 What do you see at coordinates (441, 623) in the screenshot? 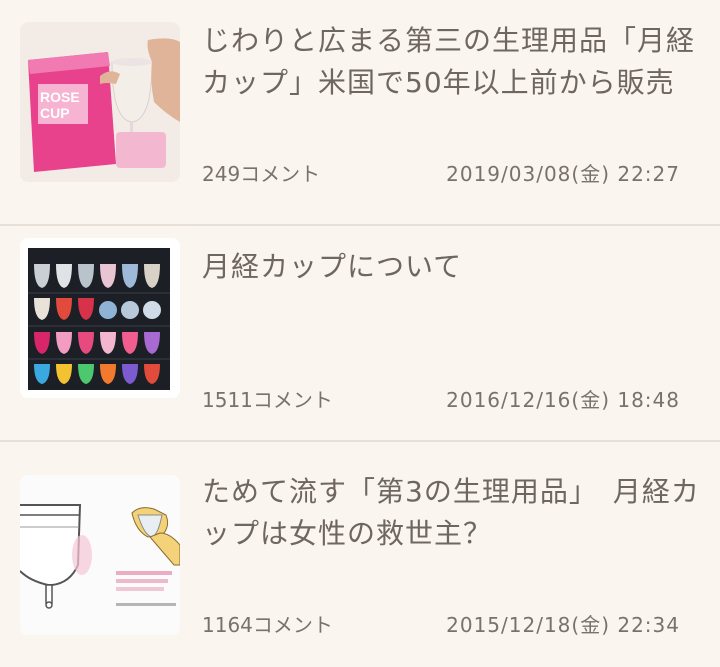
I see `article-meta: 1164コメント 2015/12/18(金) 22:34` at bounding box center [441, 623].